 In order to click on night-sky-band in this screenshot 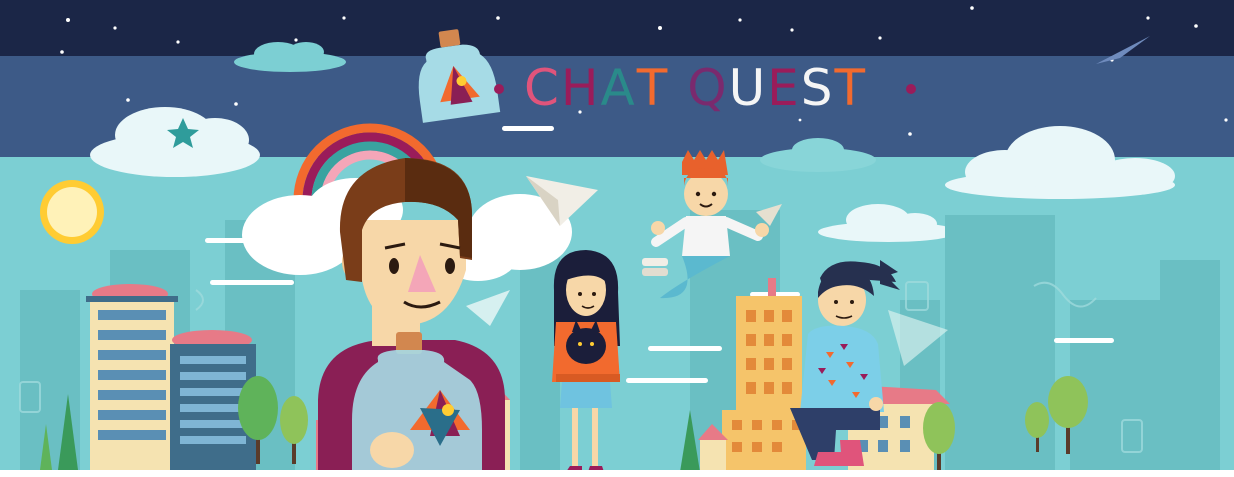, I will do `click(617, 28)`.